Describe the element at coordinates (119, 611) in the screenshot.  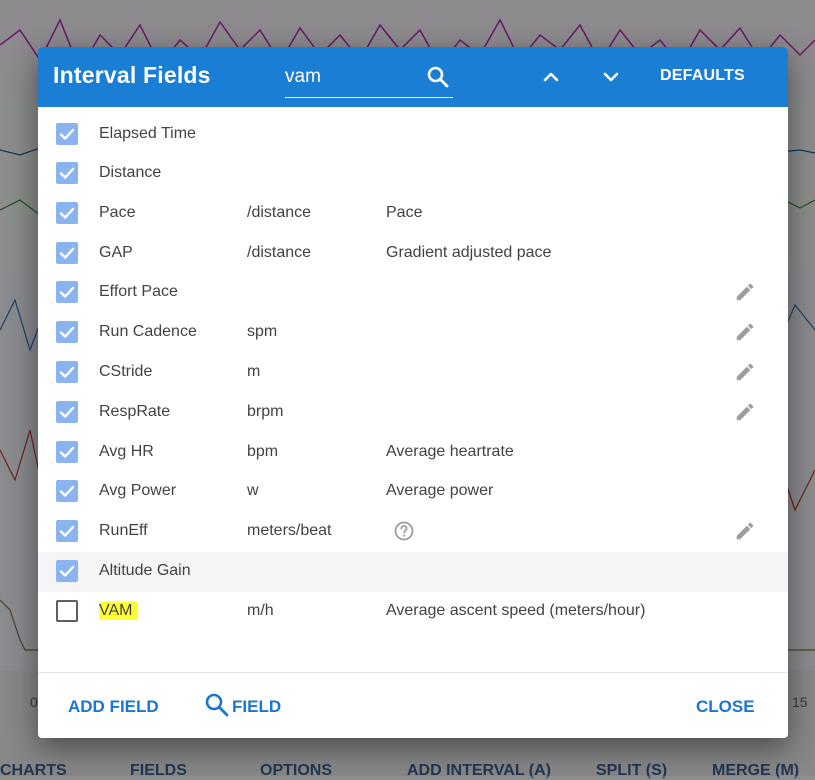
I see `field-name: VAM` at that location.